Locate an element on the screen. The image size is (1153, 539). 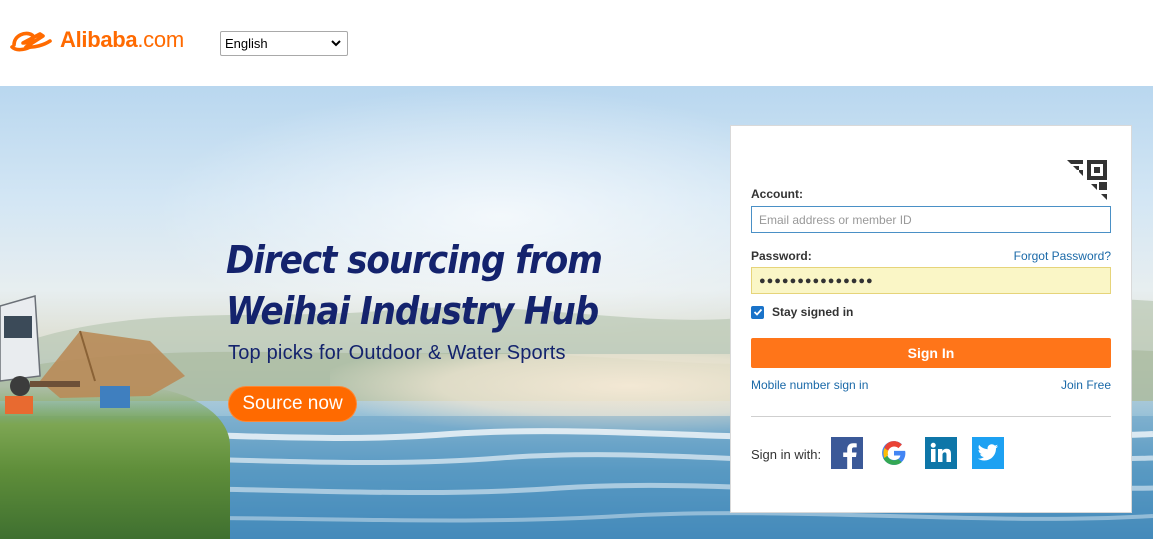
qr-code-icon is located at coordinates (1087, 180).